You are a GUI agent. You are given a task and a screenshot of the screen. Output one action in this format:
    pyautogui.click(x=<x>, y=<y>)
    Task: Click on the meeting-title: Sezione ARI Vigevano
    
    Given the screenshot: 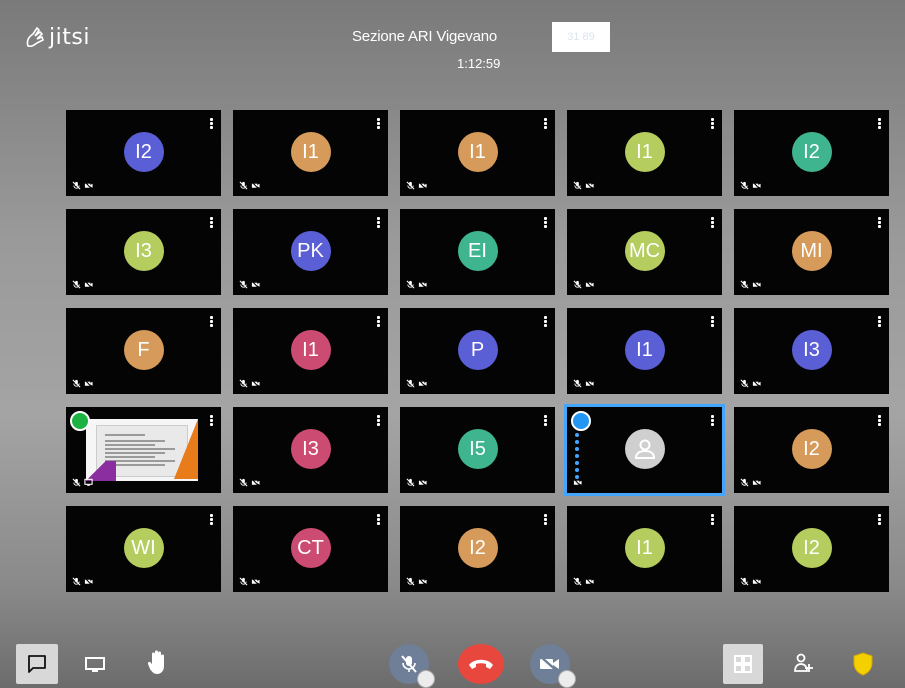 What is the action you would take?
    pyautogui.click(x=424, y=36)
    